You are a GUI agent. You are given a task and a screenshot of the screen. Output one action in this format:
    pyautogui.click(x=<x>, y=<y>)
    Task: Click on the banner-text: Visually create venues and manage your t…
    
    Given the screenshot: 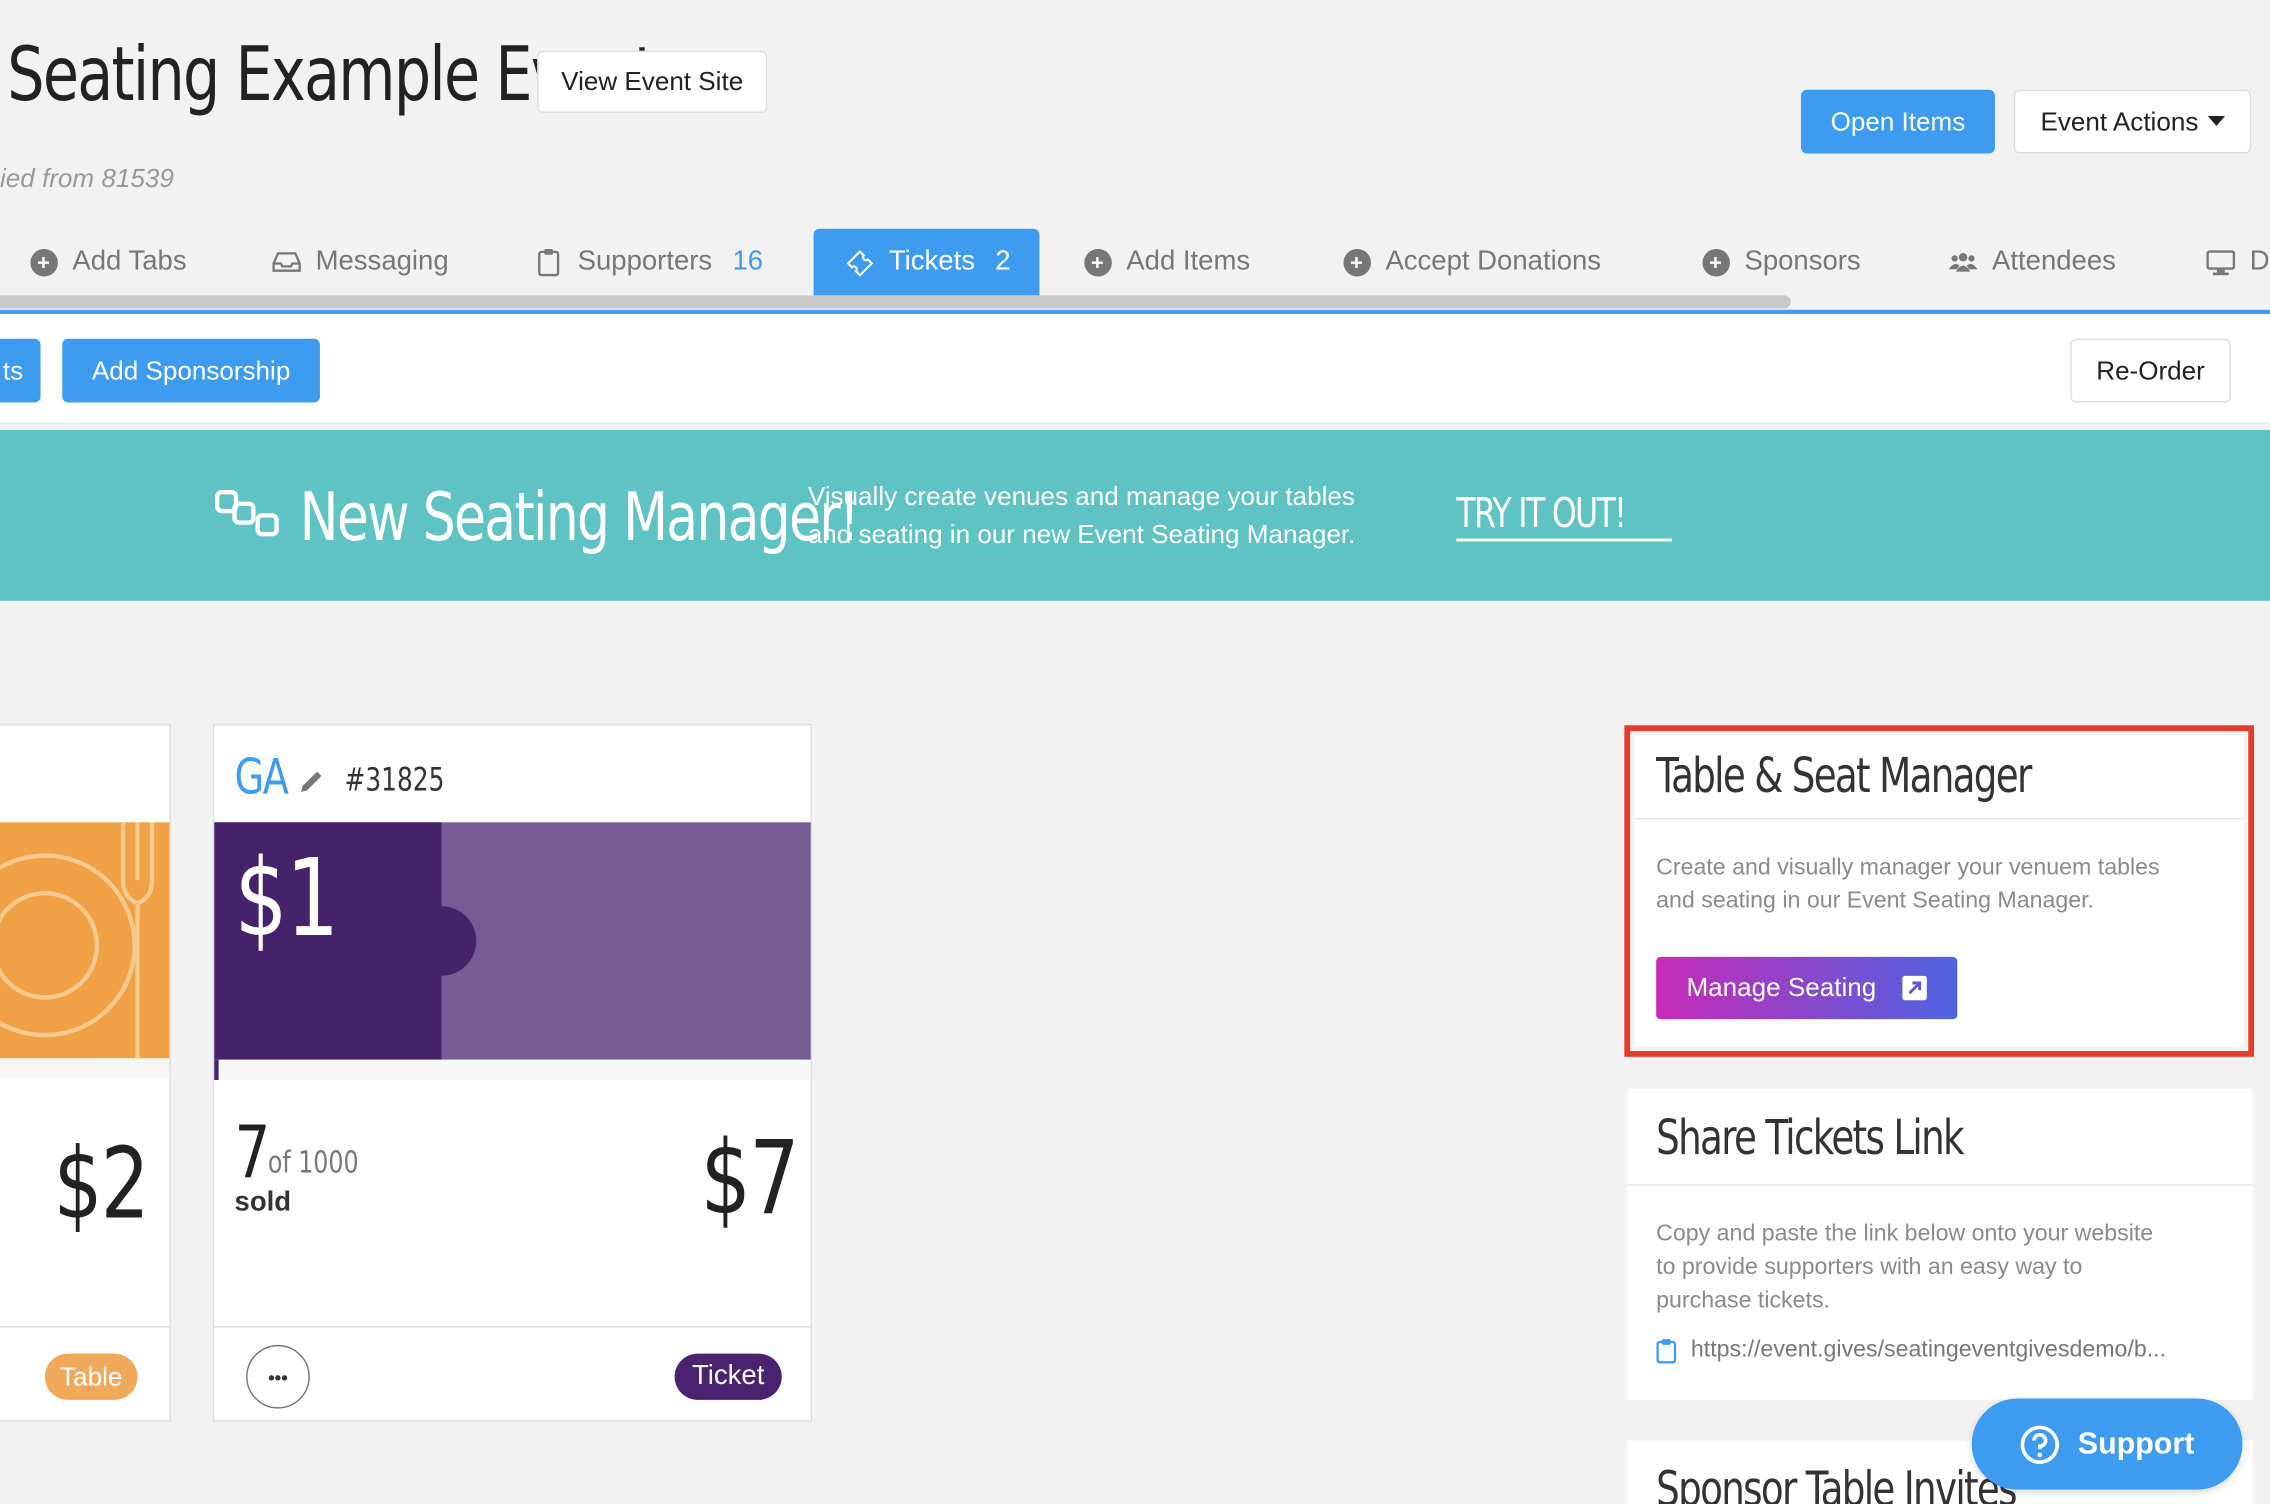 What is the action you would take?
    pyautogui.click(x=1081, y=515)
    